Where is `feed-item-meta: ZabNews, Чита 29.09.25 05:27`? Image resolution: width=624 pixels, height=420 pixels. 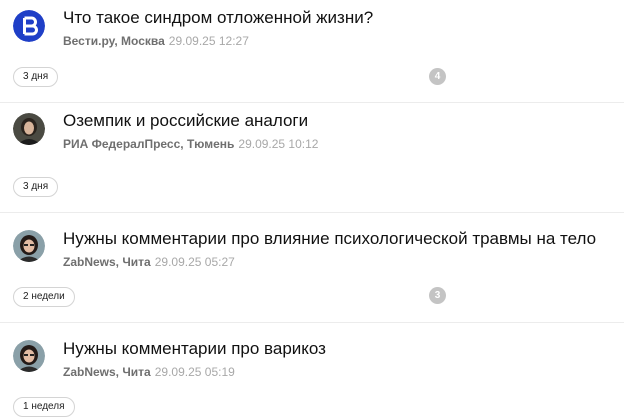 feed-item-meta: ZabNews, Чита 29.09.25 05:27 is located at coordinates (149, 262).